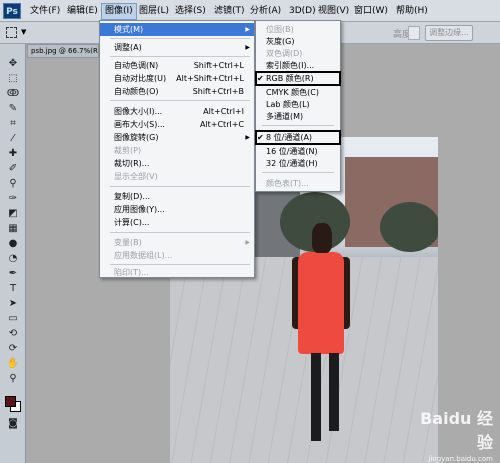 The height and width of the screenshot is (463, 500). What do you see at coordinates (13, 244) in the screenshot?
I see `blur-icon: ●` at bounding box center [13, 244].